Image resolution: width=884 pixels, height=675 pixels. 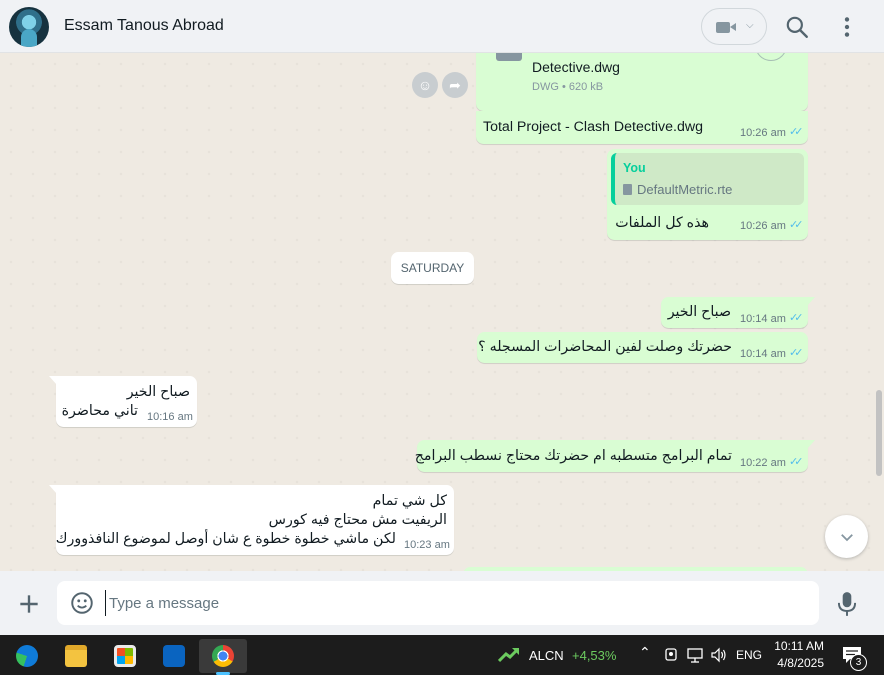 I want to click on edge-icon, so click(x=27, y=656).